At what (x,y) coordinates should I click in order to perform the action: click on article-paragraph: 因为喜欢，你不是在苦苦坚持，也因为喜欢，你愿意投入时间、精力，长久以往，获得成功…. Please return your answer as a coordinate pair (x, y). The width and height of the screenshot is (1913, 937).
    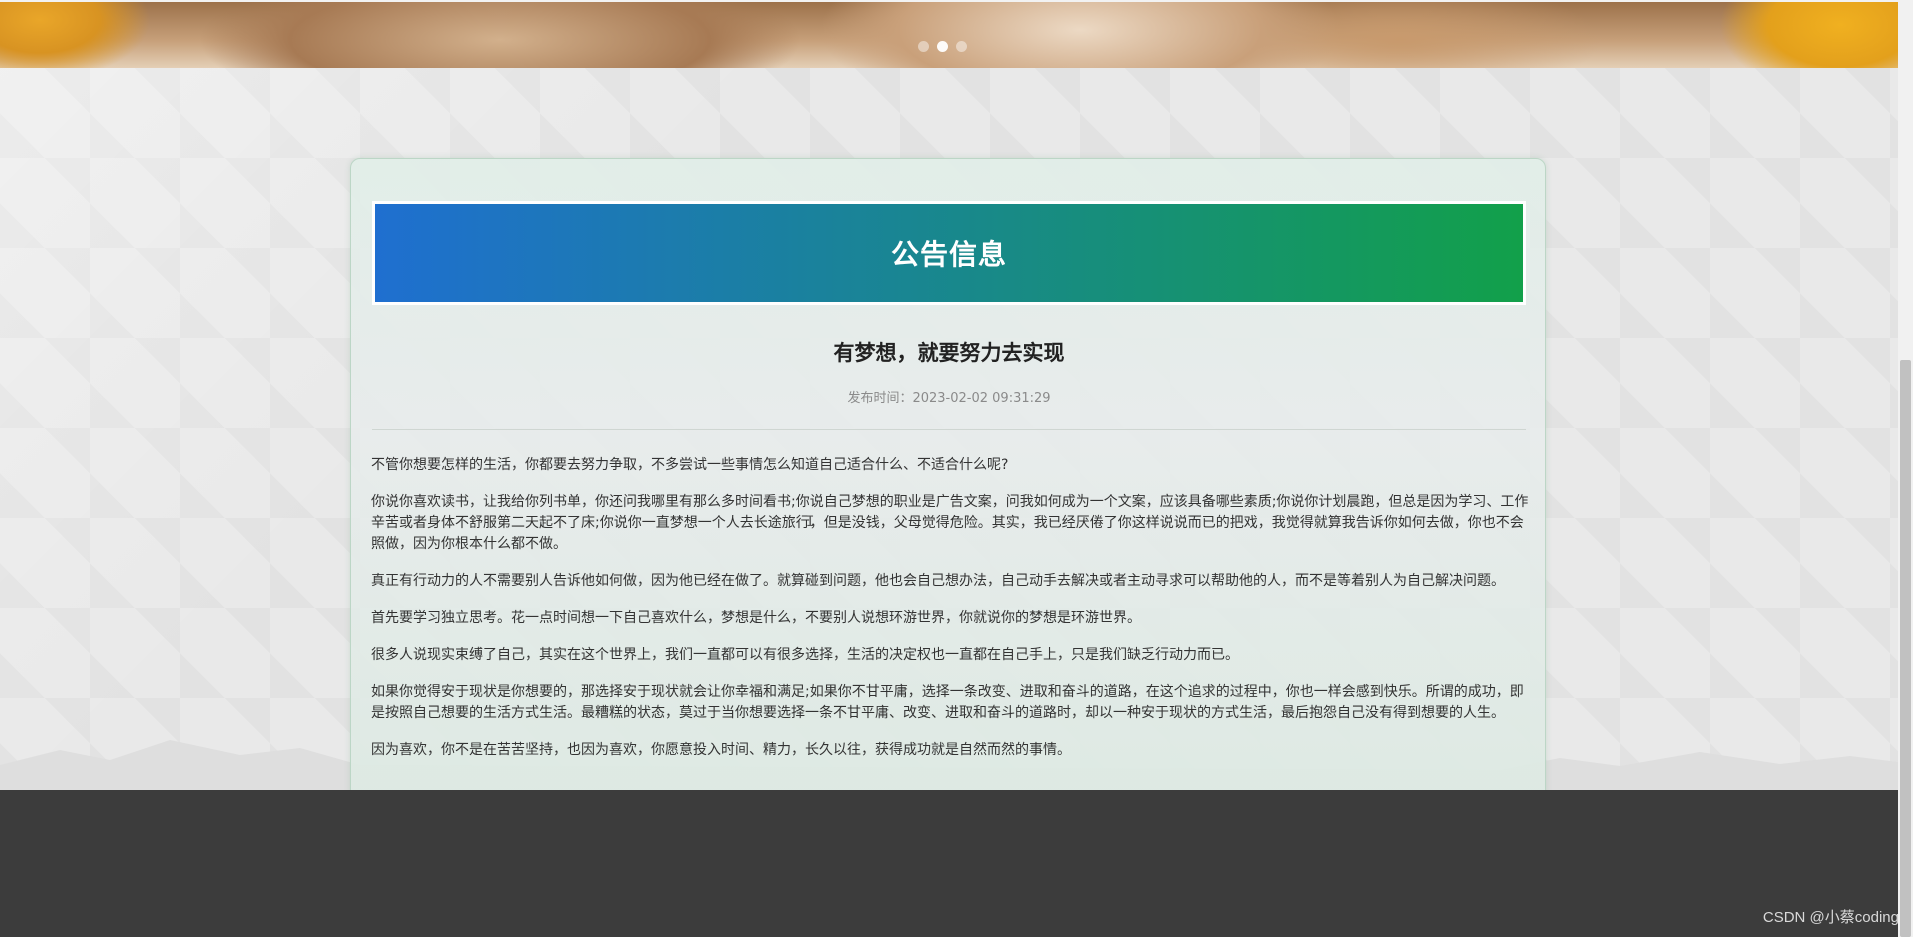
    Looking at the image, I should click on (721, 750).